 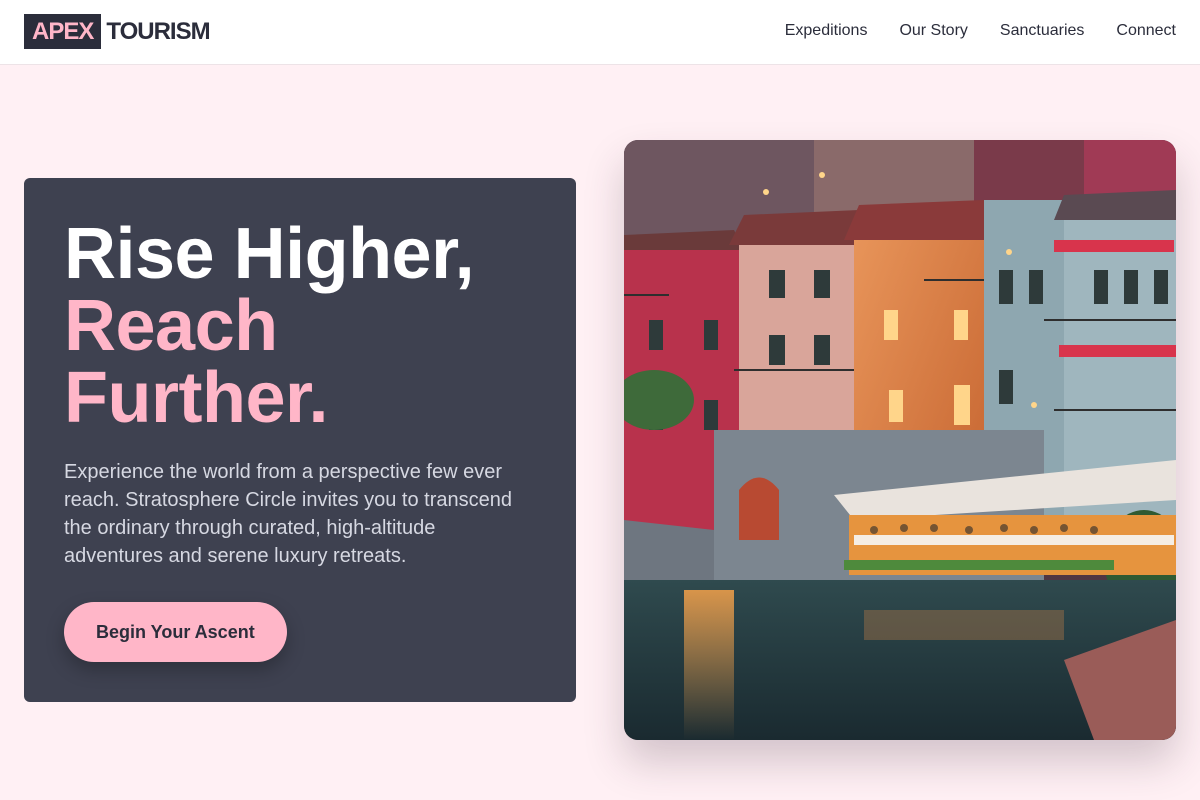 I want to click on nav-expeditions: Expeditions, so click(x=826, y=31).